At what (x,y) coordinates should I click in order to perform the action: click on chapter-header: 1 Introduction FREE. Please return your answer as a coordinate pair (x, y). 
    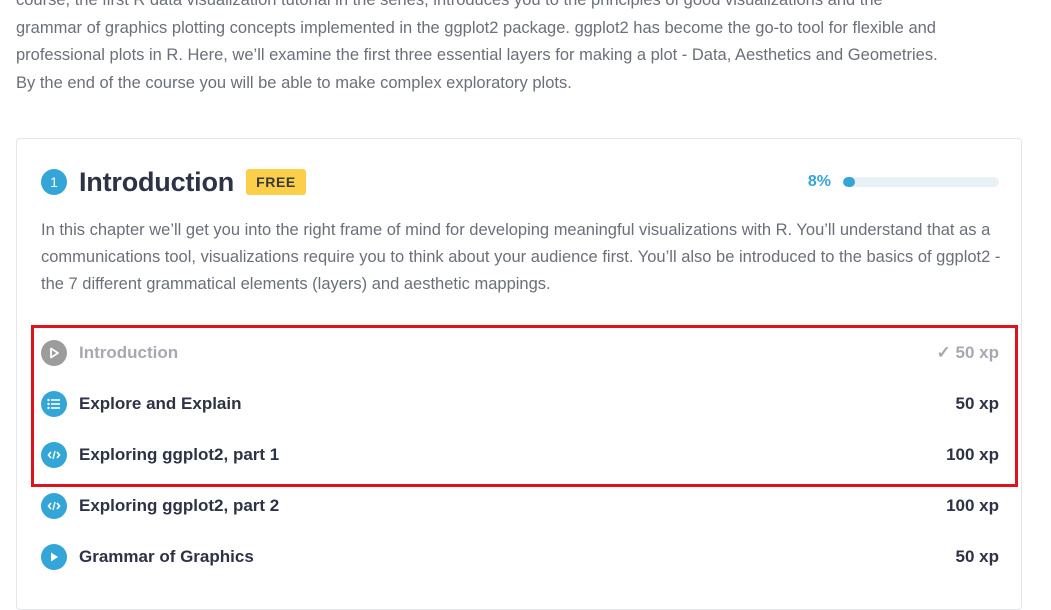
    Looking at the image, I should click on (173, 182).